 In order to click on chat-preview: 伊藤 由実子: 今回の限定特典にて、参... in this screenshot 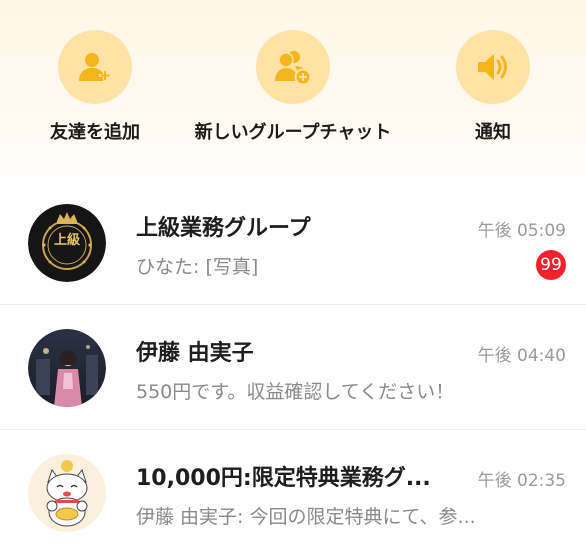, I will do `click(306, 517)`.